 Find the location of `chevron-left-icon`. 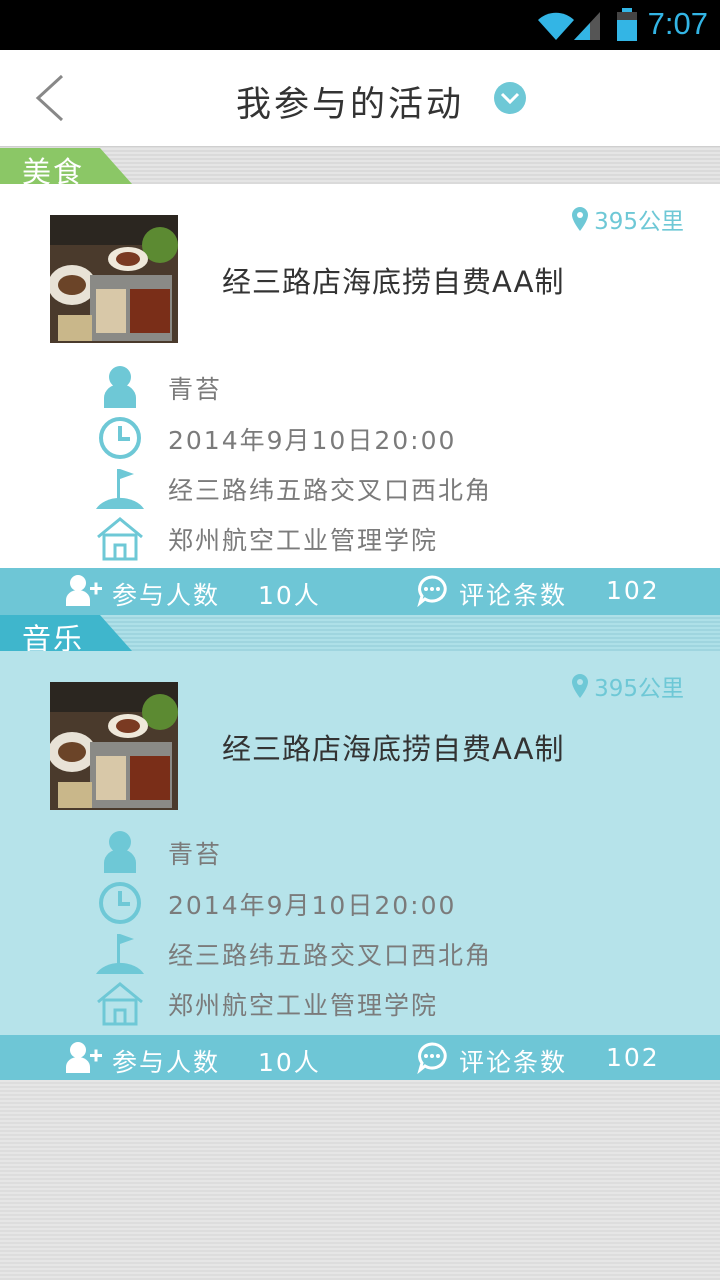

chevron-left-icon is located at coordinates (49, 98).